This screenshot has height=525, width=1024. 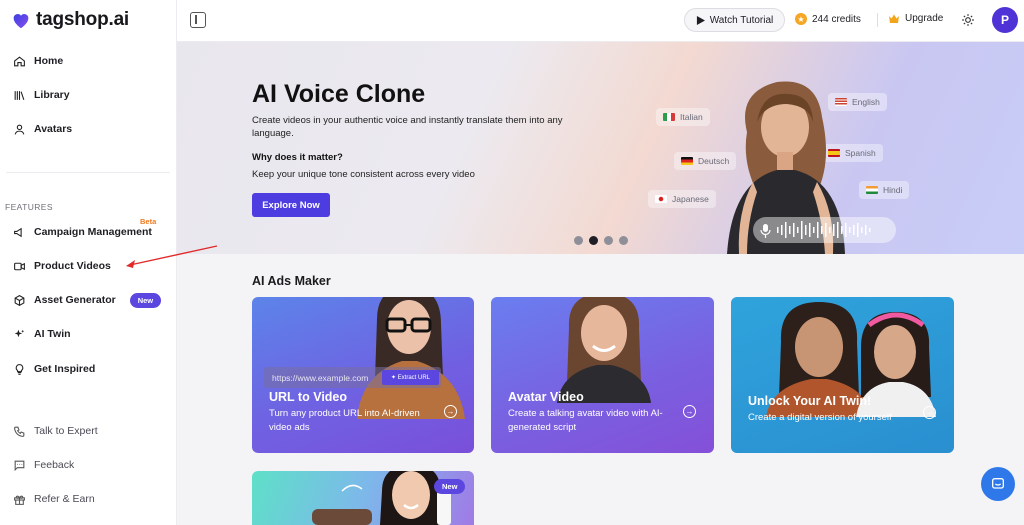 What do you see at coordinates (308, 397) in the screenshot?
I see `card-title: URL to Video` at bounding box center [308, 397].